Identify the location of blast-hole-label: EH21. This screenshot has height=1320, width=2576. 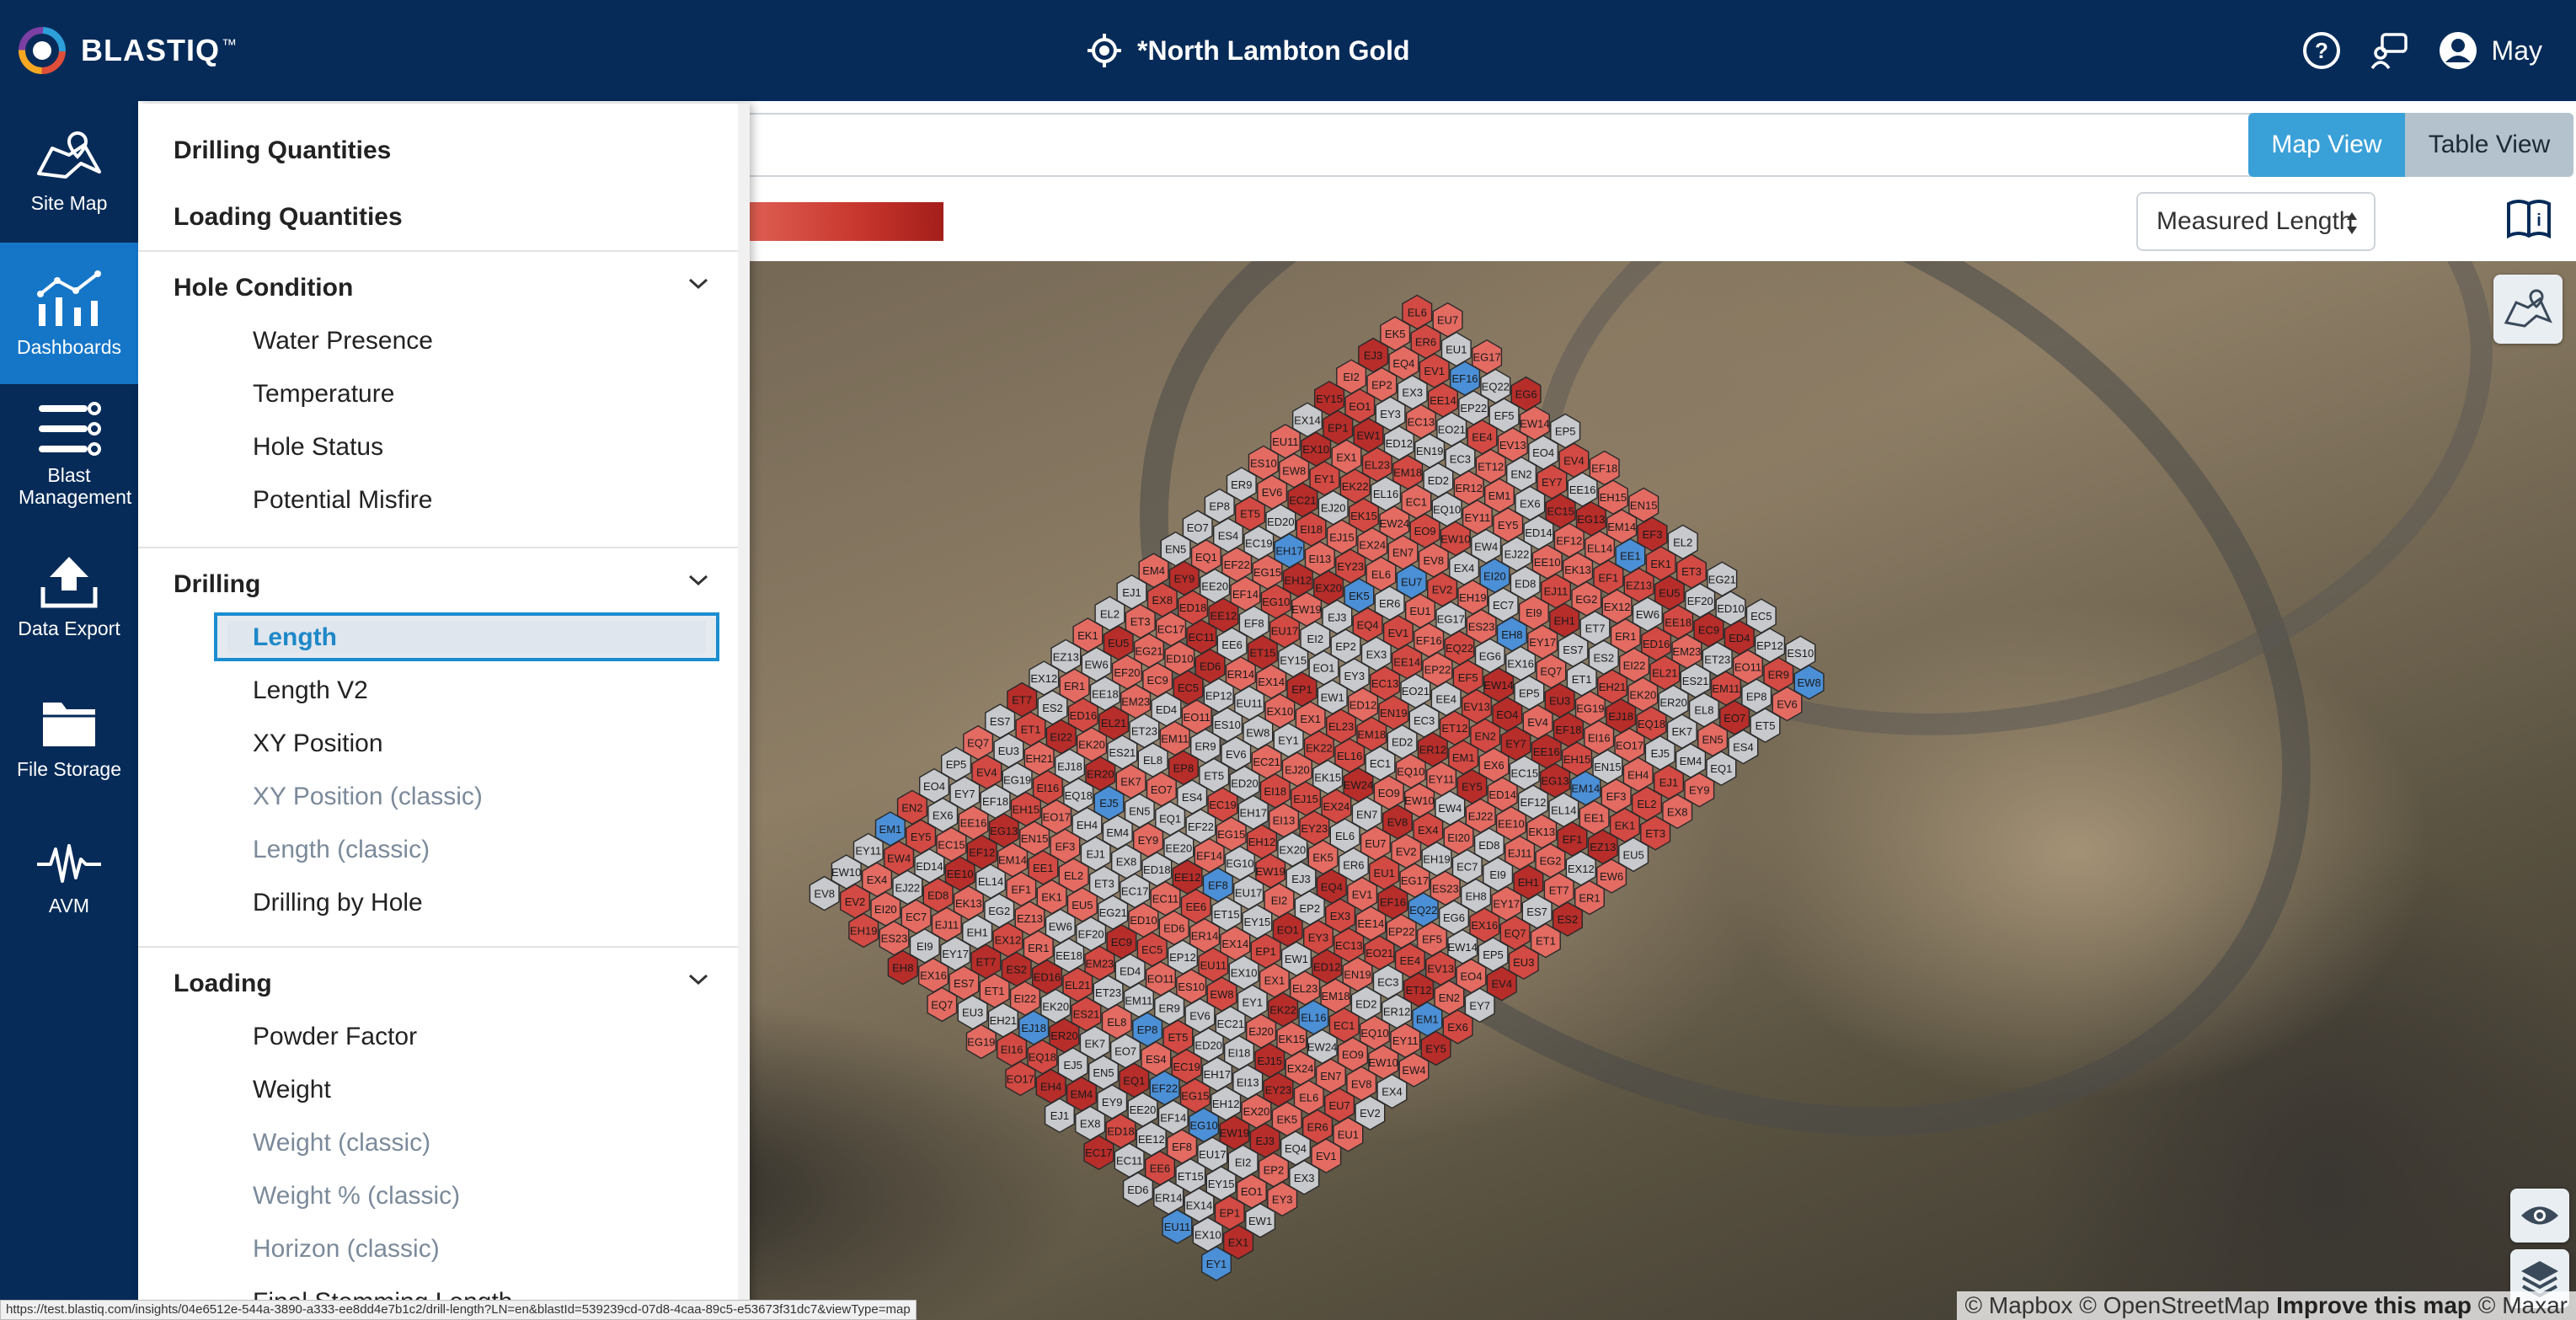
(1004, 1020).